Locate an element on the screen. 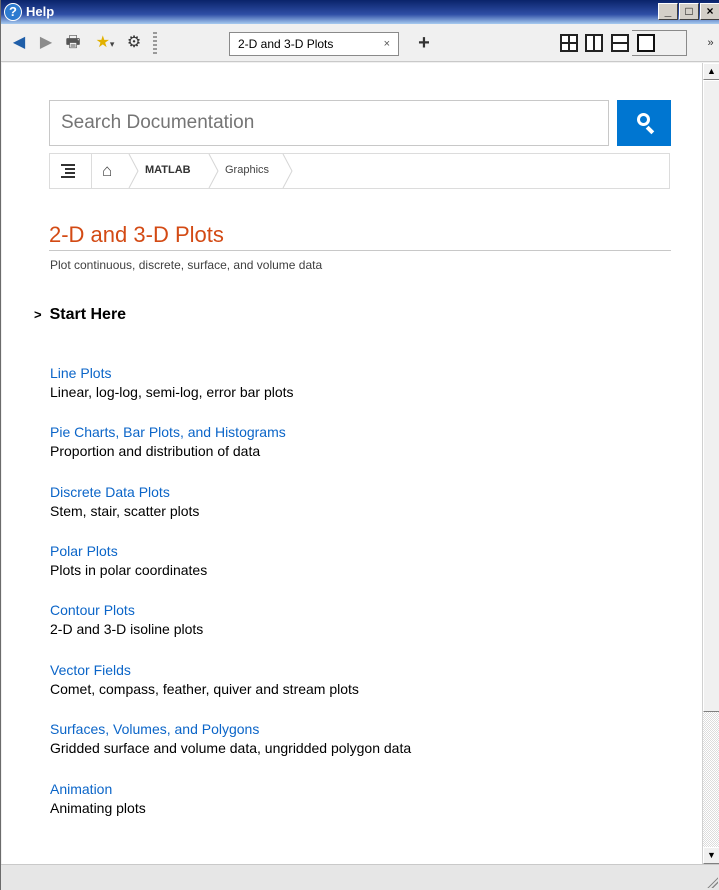 This screenshot has width=719, height=890. maximize-button: □ is located at coordinates (689, 11).